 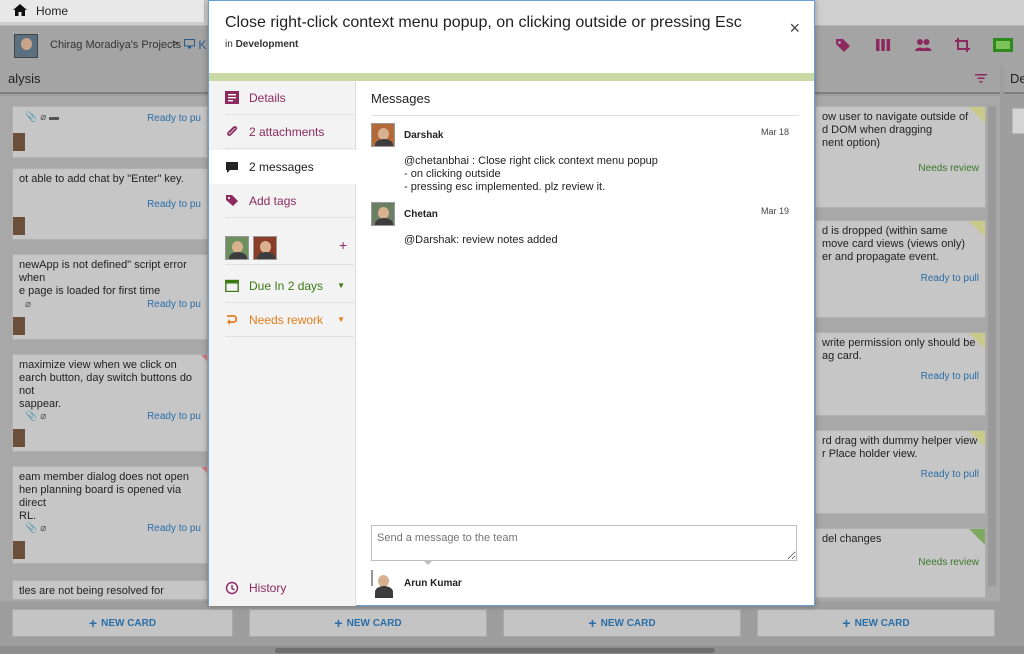 What do you see at coordinates (232, 320) in the screenshot?
I see `rework-icon` at bounding box center [232, 320].